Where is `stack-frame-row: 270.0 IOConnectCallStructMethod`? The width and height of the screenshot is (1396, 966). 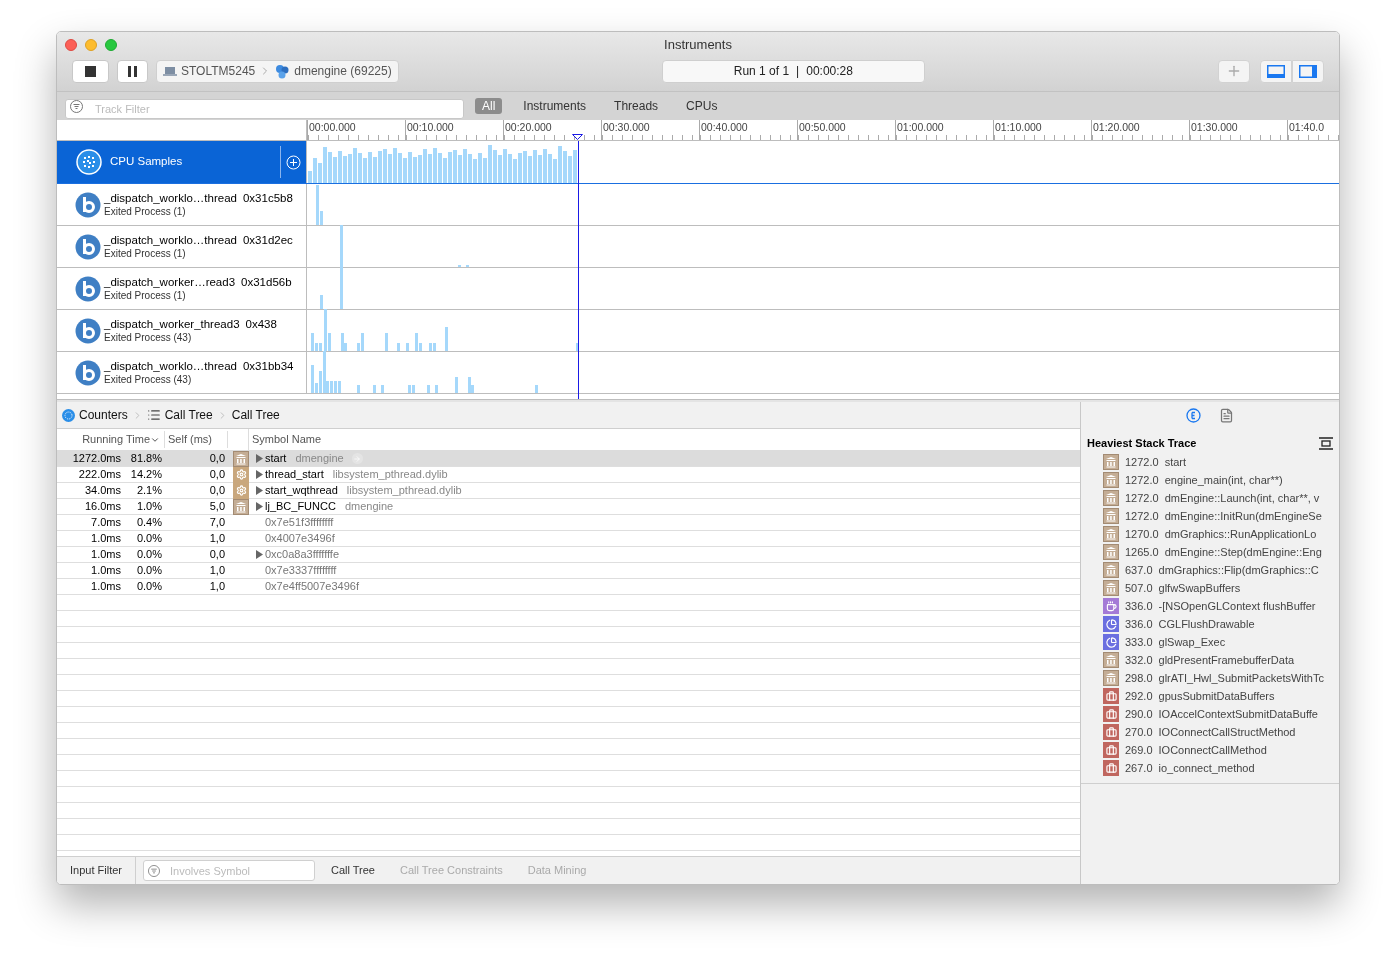 stack-frame-row: 270.0 IOConnectCallStructMethod is located at coordinates (1221, 732).